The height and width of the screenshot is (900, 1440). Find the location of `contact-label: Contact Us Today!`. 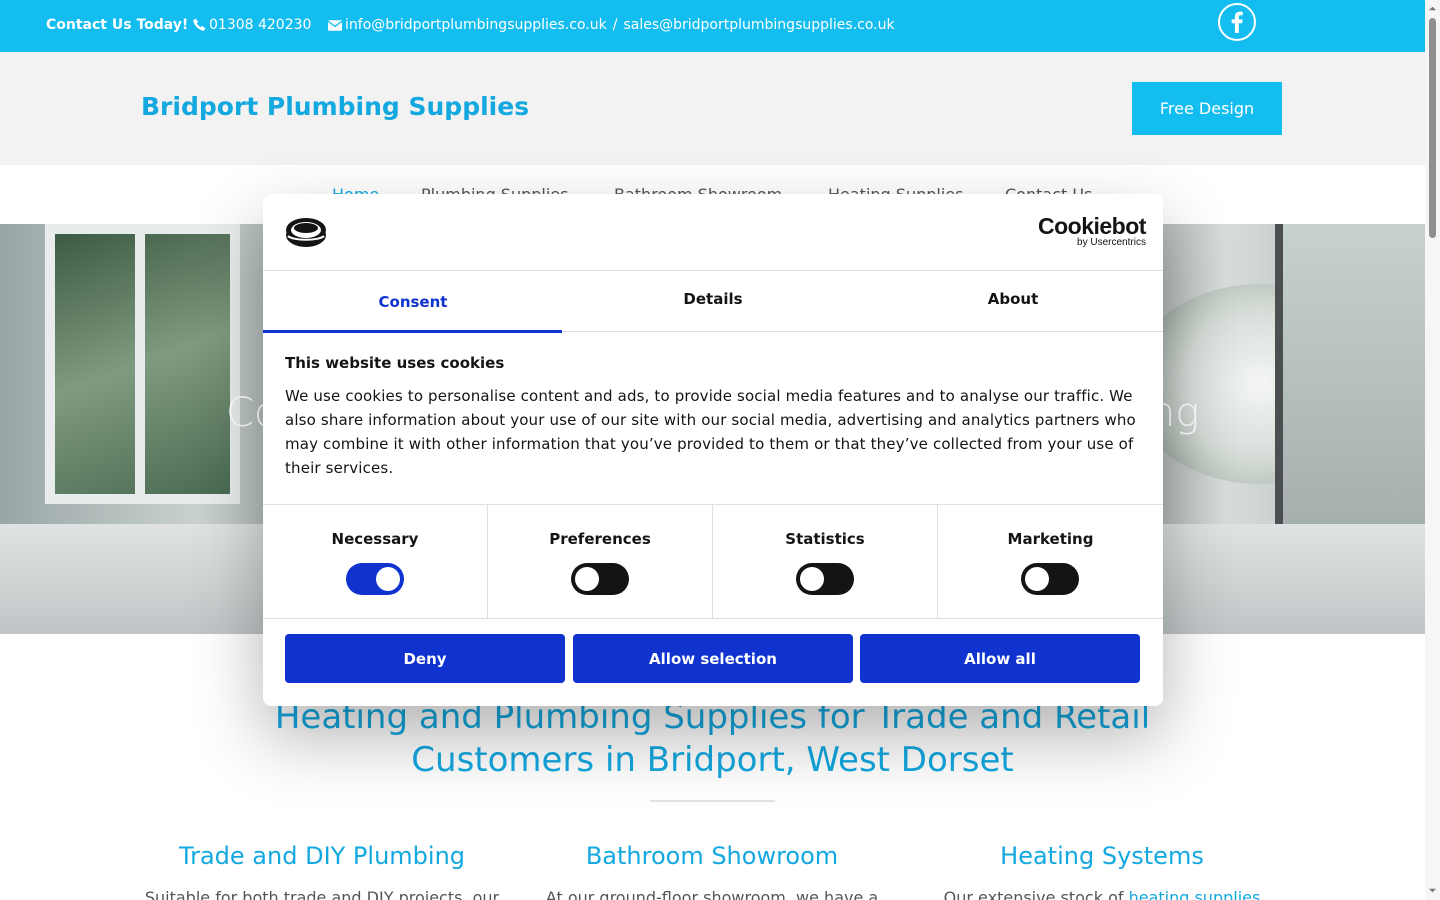

contact-label: Contact Us Today! is located at coordinates (117, 25).